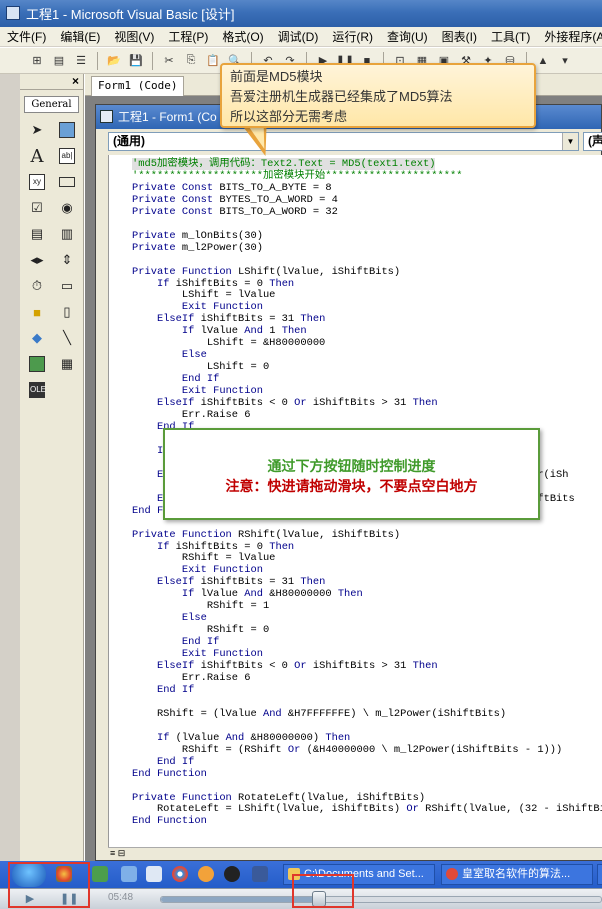 This screenshot has width=602, height=909. I want to click on app-icon, so click(100, 874).